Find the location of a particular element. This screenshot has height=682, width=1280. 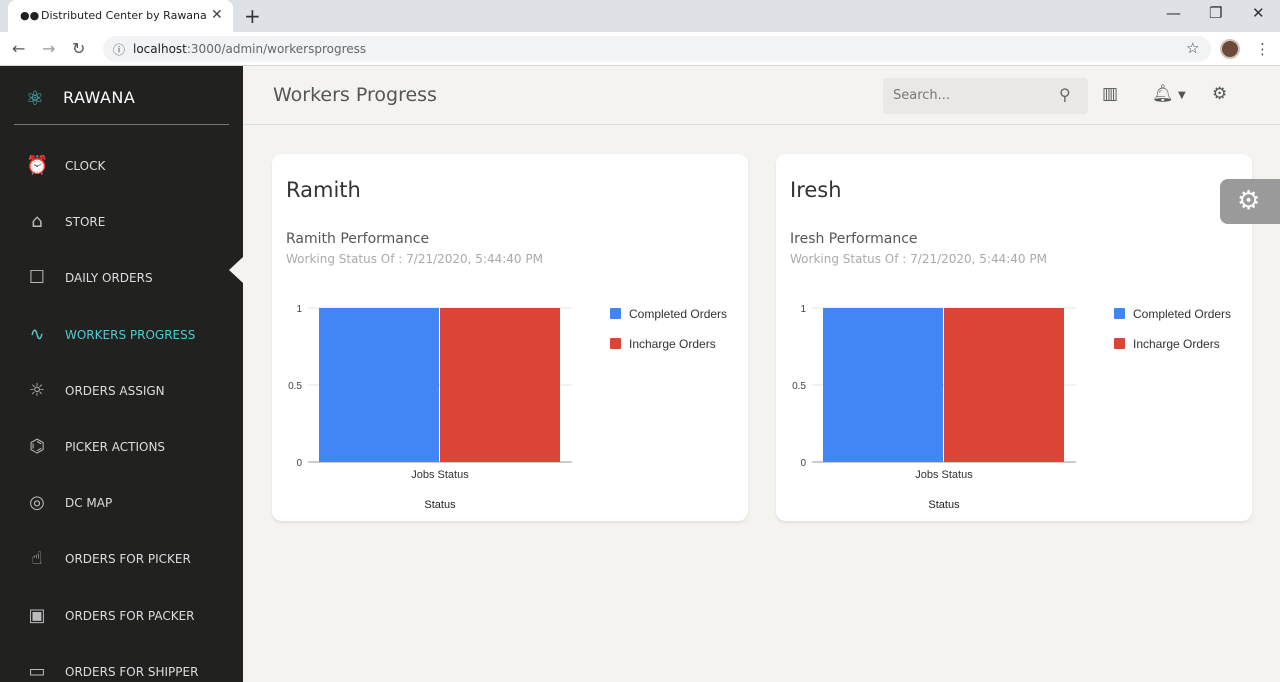

sidebar-item-label: DC MAP is located at coordinates (89, 503).